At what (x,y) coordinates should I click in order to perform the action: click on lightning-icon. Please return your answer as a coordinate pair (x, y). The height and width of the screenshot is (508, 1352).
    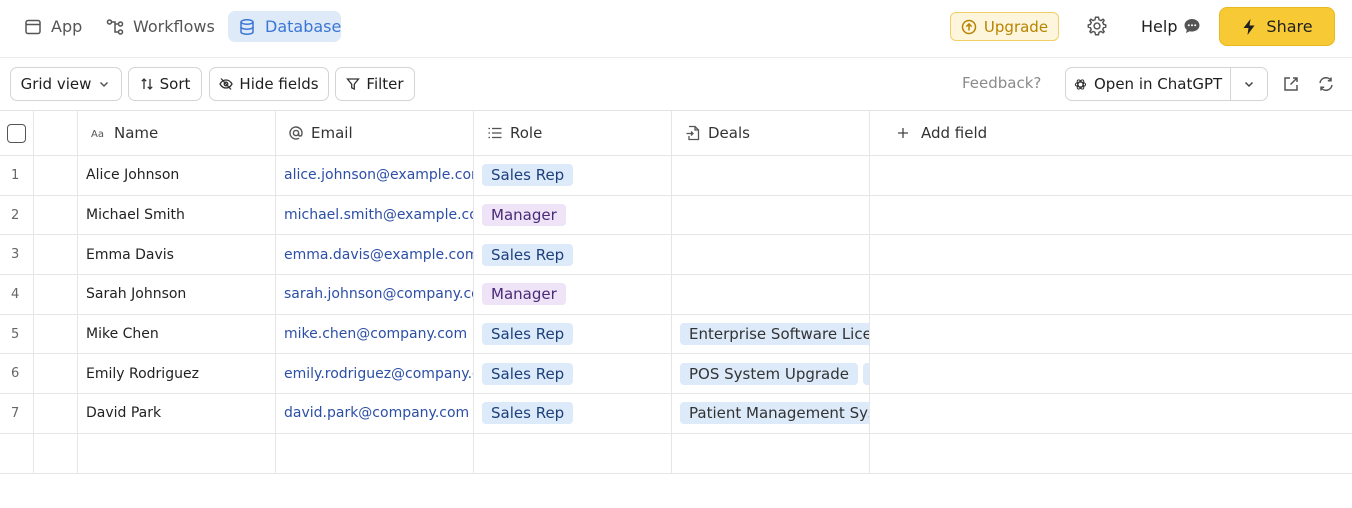
    Looking at the image, I should click on (1249, 27).